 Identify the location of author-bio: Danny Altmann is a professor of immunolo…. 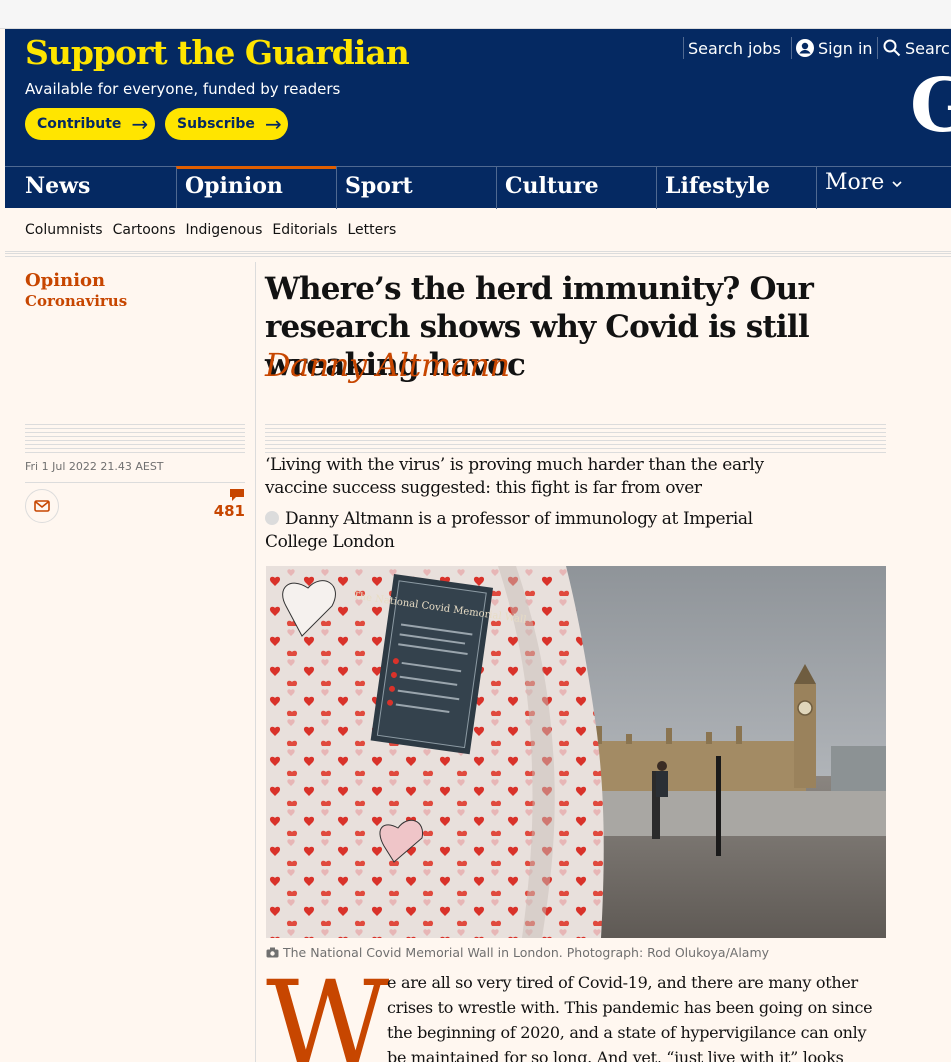
(535, 531).